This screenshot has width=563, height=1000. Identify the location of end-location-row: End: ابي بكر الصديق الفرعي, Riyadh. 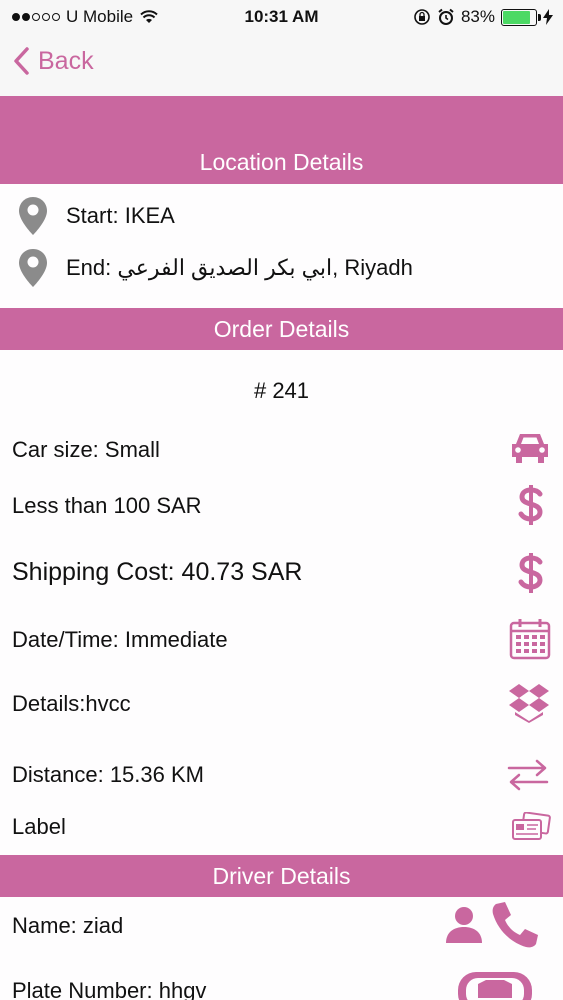
(215, 268).